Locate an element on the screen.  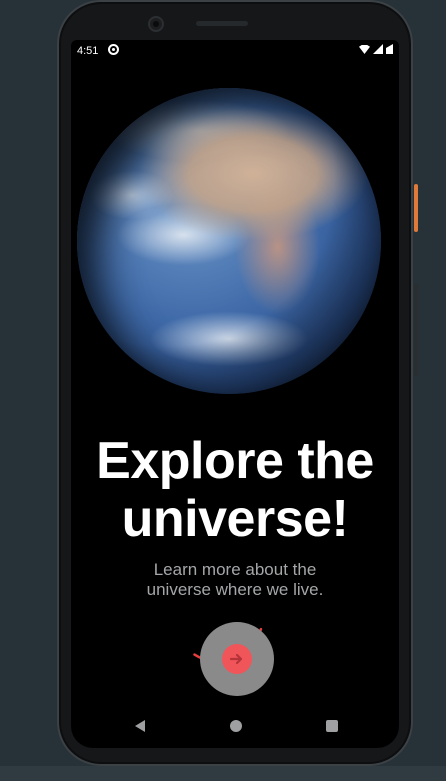
onboarding-title: Explore the universe! is located at coordinates (235, 490).